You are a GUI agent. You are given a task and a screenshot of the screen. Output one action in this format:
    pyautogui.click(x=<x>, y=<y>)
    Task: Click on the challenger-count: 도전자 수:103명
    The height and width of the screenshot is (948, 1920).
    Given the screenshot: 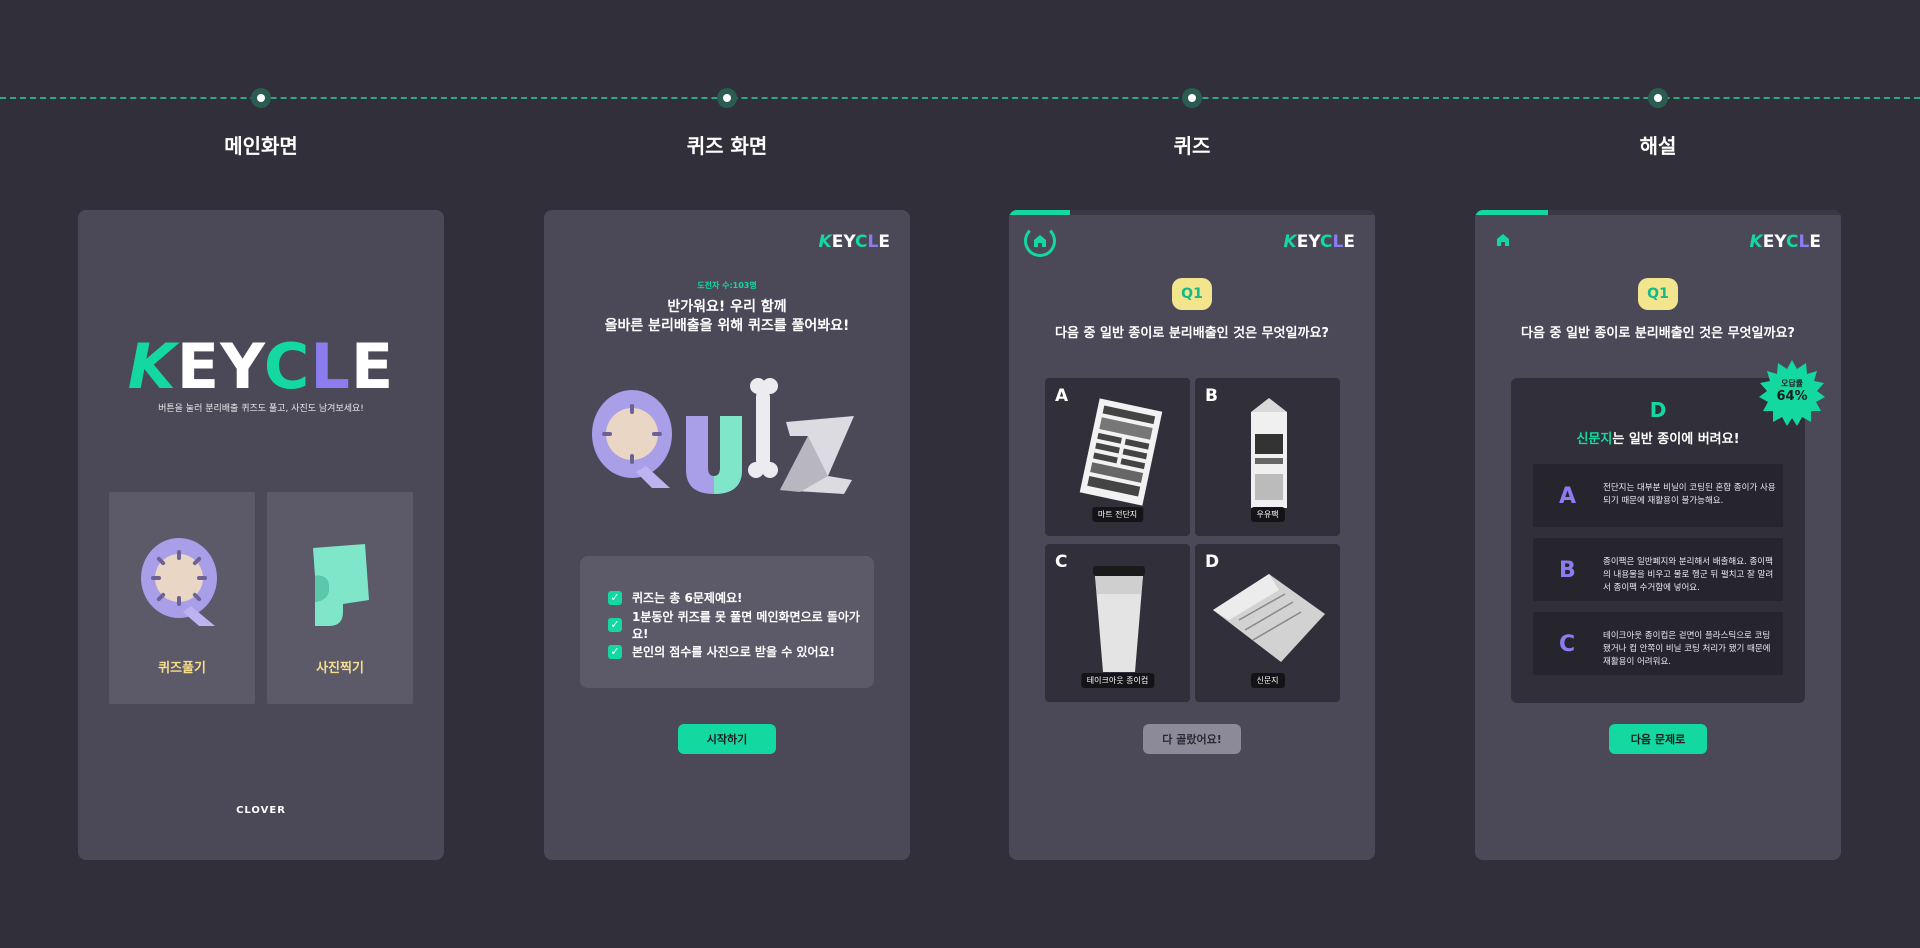 What is the action you would take?
    pyautogui.click(x=727, y=285)
    